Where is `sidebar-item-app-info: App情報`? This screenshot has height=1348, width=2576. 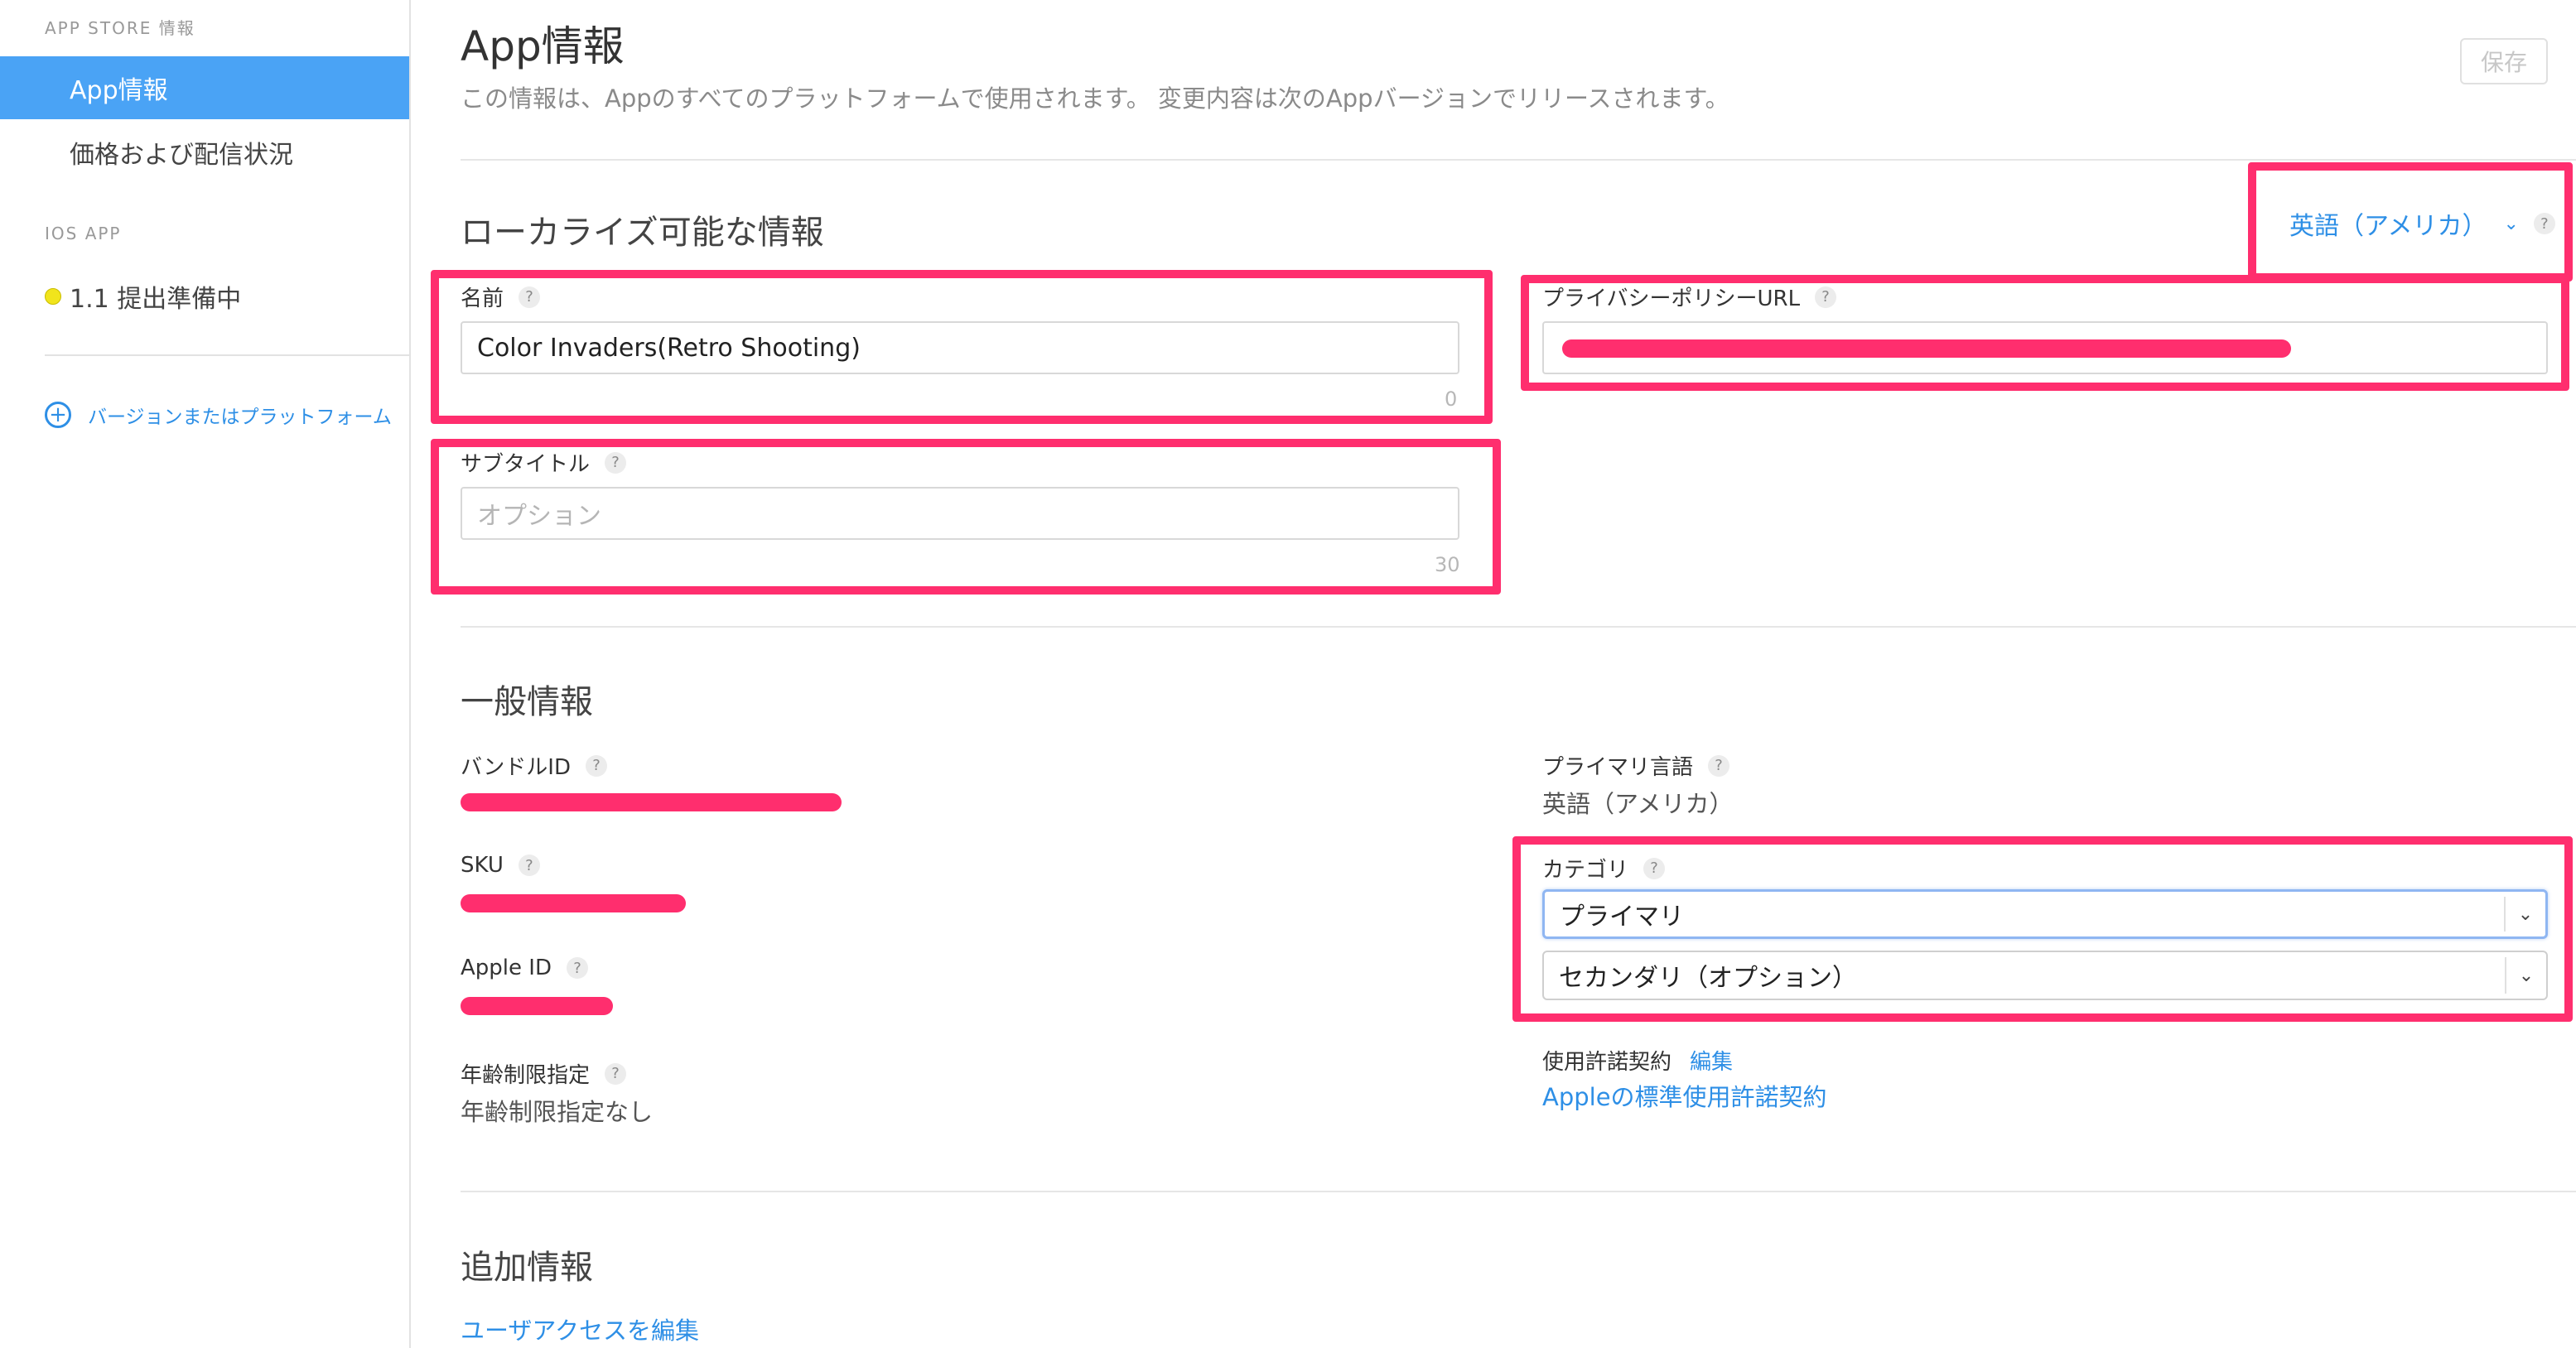 sidebar-item-app-info: App情報 is located at coordinates (205, 87).